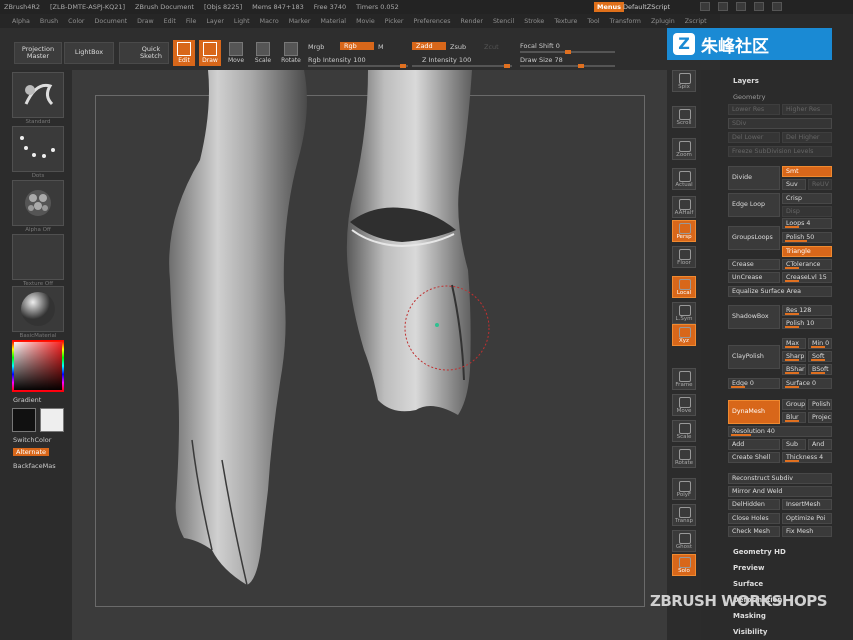 The image size is (853, 640). Describe the element at coordinates (780, 291) in the screenshot. I see `equalize-surface-area-button: Equalize Surface Area` at that location.